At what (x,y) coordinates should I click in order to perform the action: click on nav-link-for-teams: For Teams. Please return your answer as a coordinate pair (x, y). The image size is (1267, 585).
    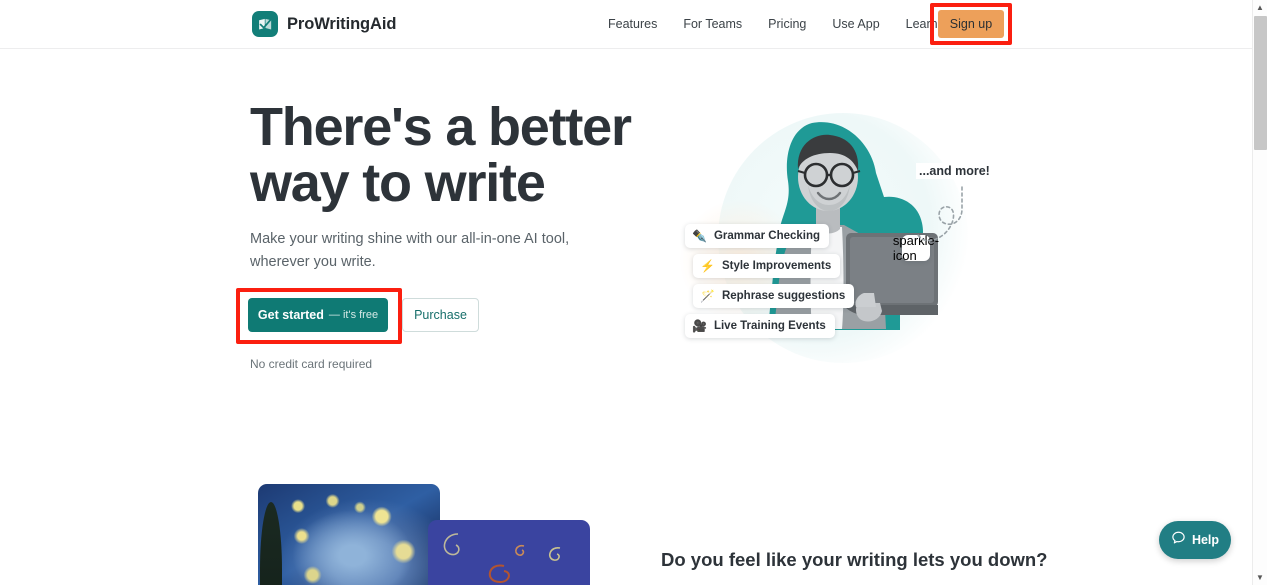
    Looking at the image, I should click on (712, 24).